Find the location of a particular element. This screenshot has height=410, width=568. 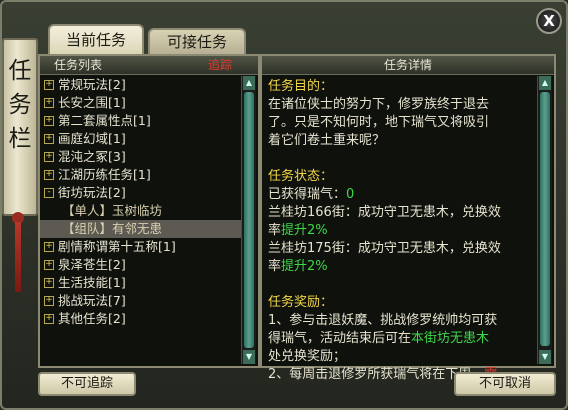

collapse-icon: - is located at coordinates (49, 193).